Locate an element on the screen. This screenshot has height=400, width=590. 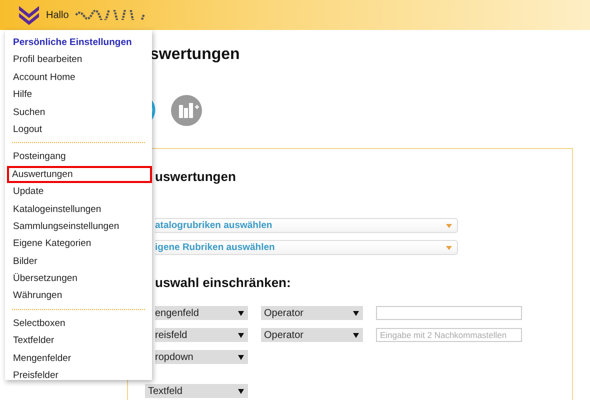
filter-title: uswahl einschränken: is located at coordinates (223, 282).